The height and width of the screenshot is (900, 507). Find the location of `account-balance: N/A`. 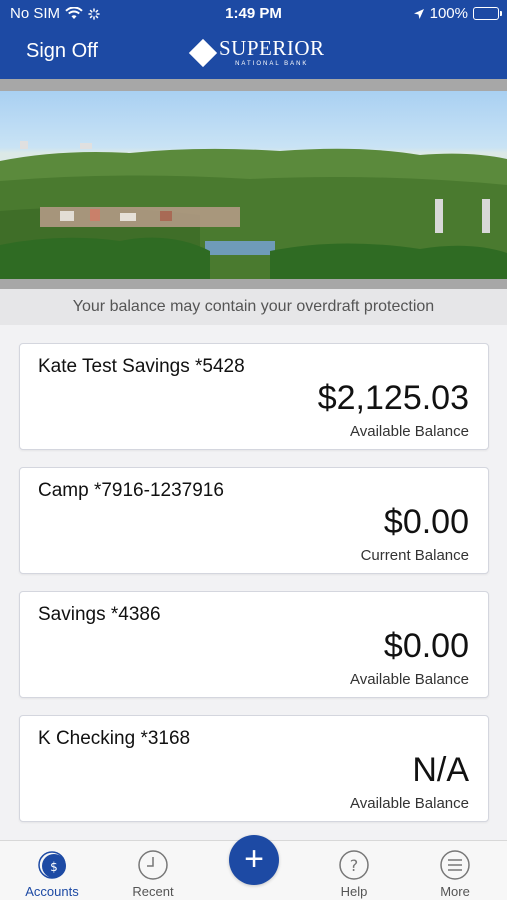

account-balance: N/A is located at coordinates (440, 770).